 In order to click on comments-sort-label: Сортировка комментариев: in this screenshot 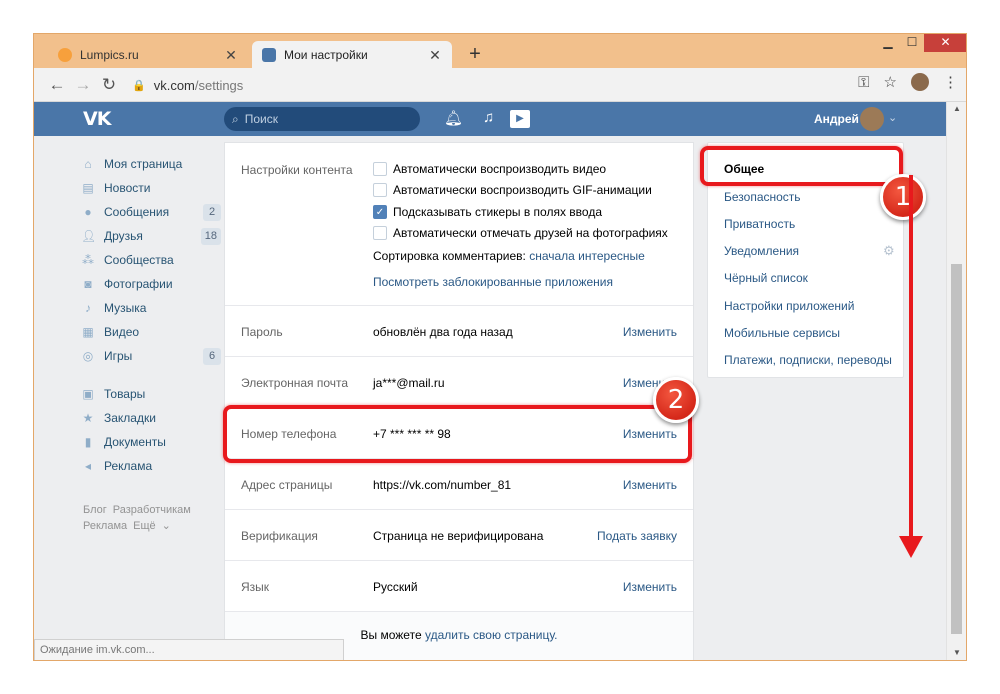, I will do `click(449, 256)`.